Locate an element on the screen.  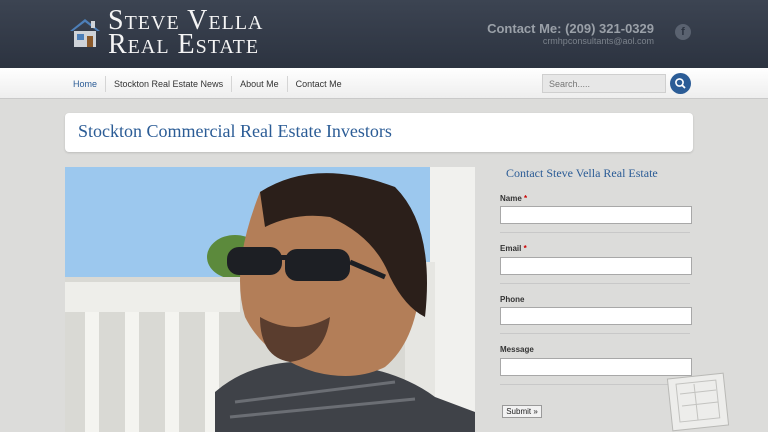
nav-item-home: Home is located at coordinates (86, 83).